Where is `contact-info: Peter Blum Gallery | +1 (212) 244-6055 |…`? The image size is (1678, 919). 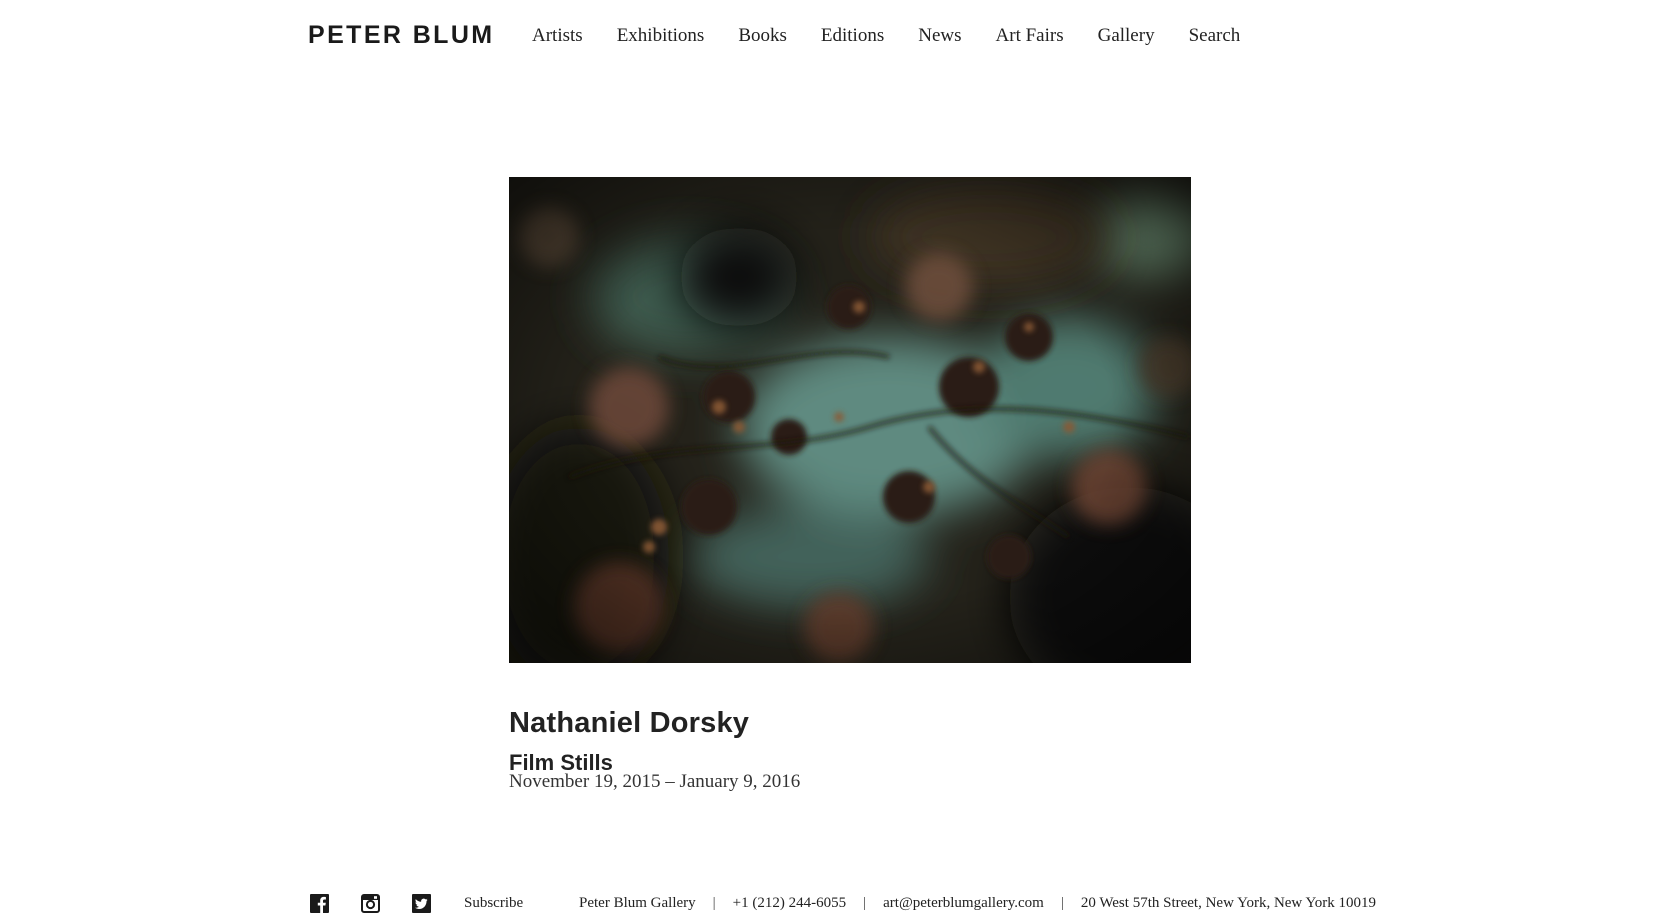
contact-info: Peter Blum Gallery | +1 (212) 244-6055 |… is located at coordinates (977, 903).